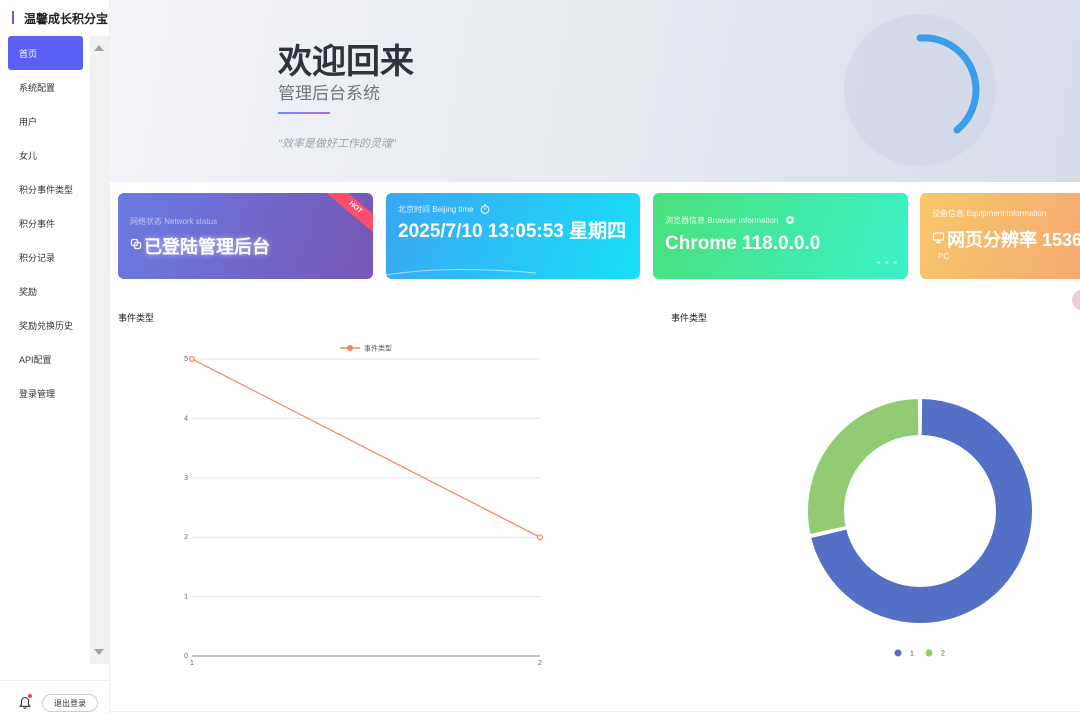 This screenshot has width=1080, height=714. What do you see at coordinates (136, 244) in the screenshot?
I see `link-icon` at bounding box center [136, 244].